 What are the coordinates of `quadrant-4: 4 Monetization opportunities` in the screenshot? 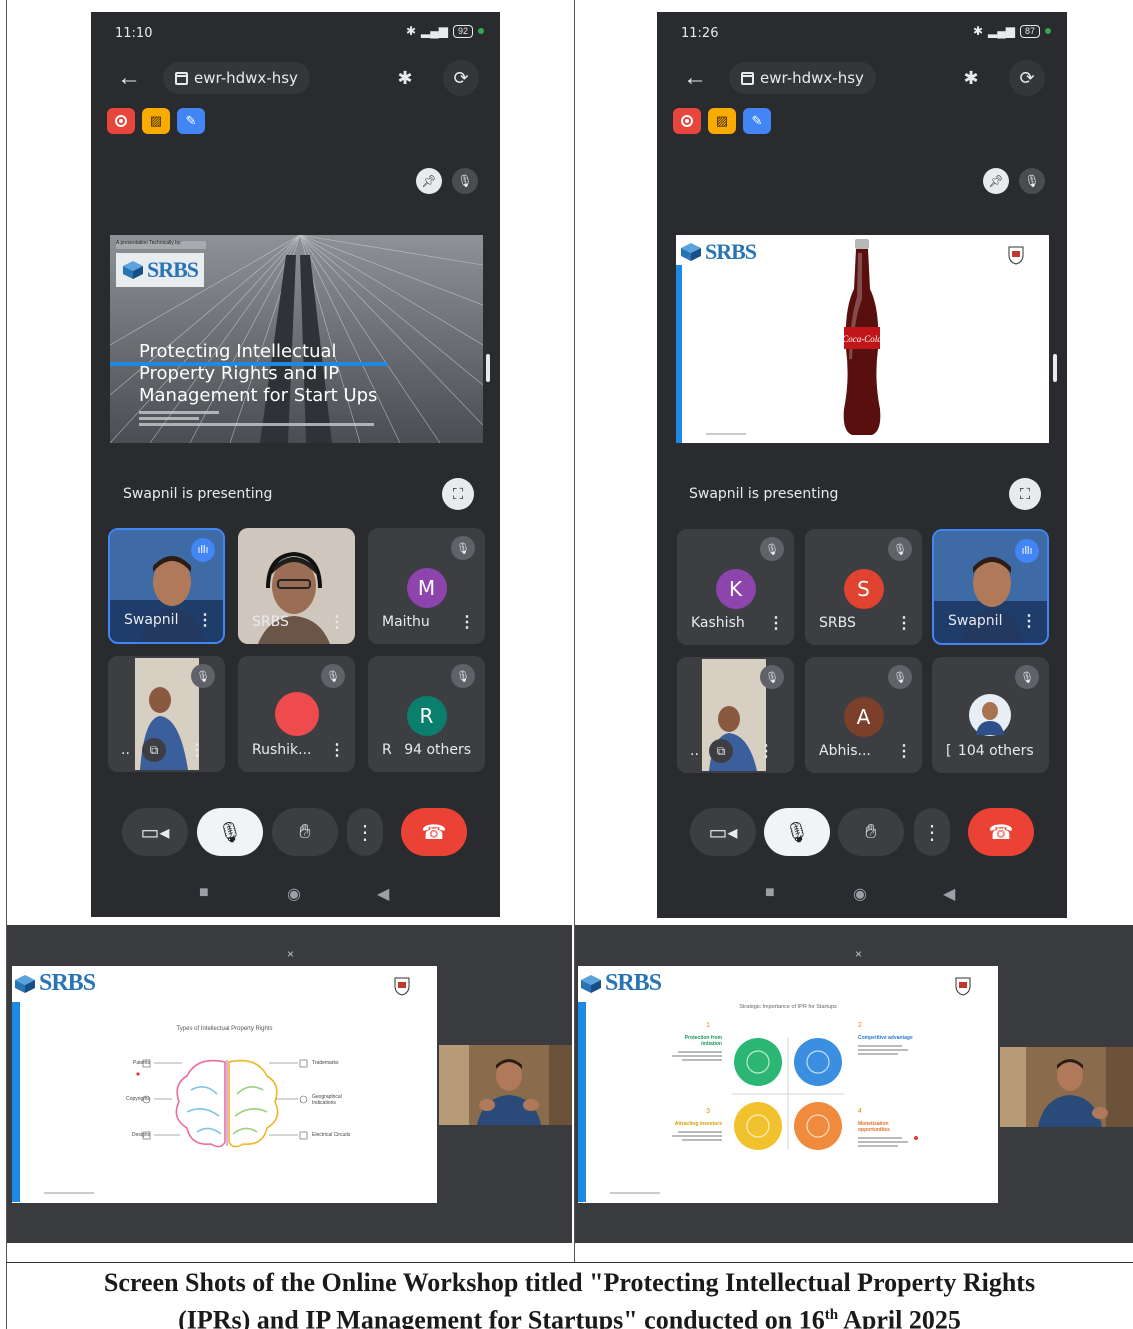 It's located at (886, 1128).